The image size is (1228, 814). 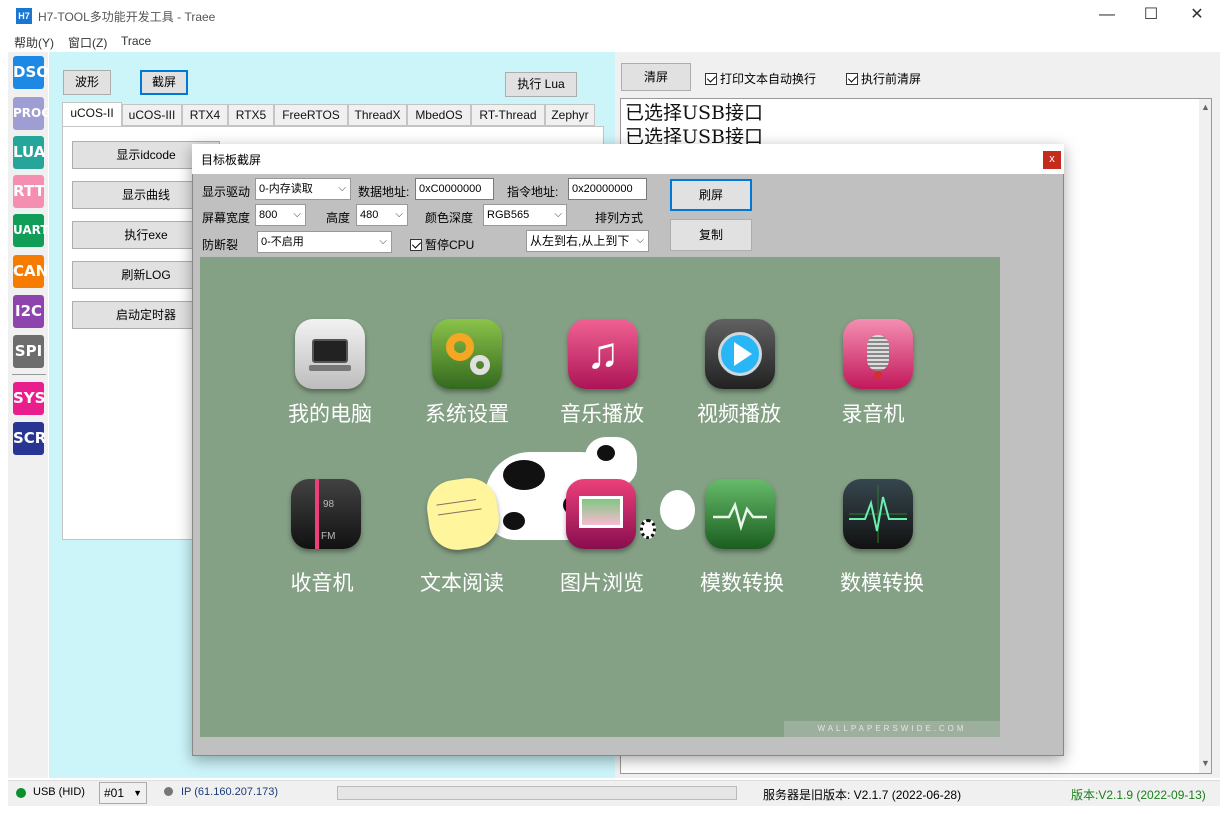 I want to click on wave-button: 波形, so click(x=87, y=82).